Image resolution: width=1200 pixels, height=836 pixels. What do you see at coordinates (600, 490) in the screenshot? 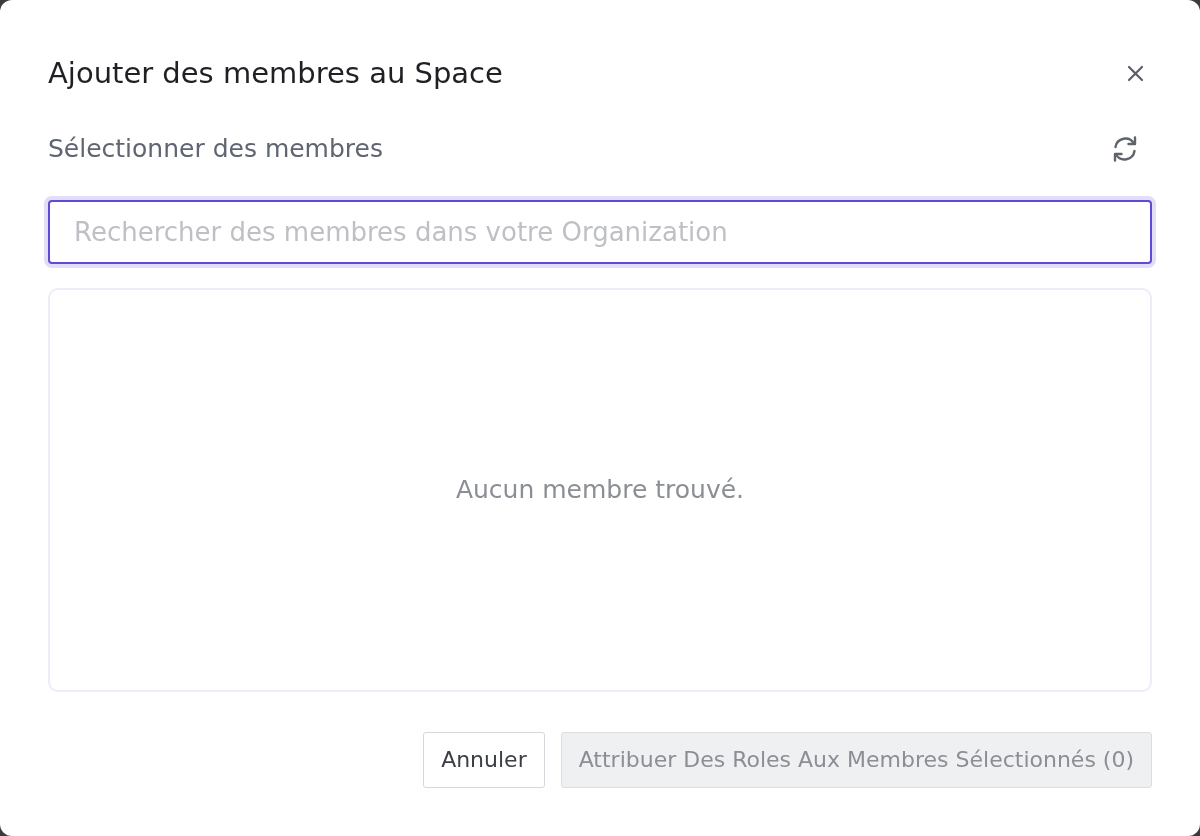
I see `empty-message: Aucun membre trouvé.` at bounding box center [600, 490].